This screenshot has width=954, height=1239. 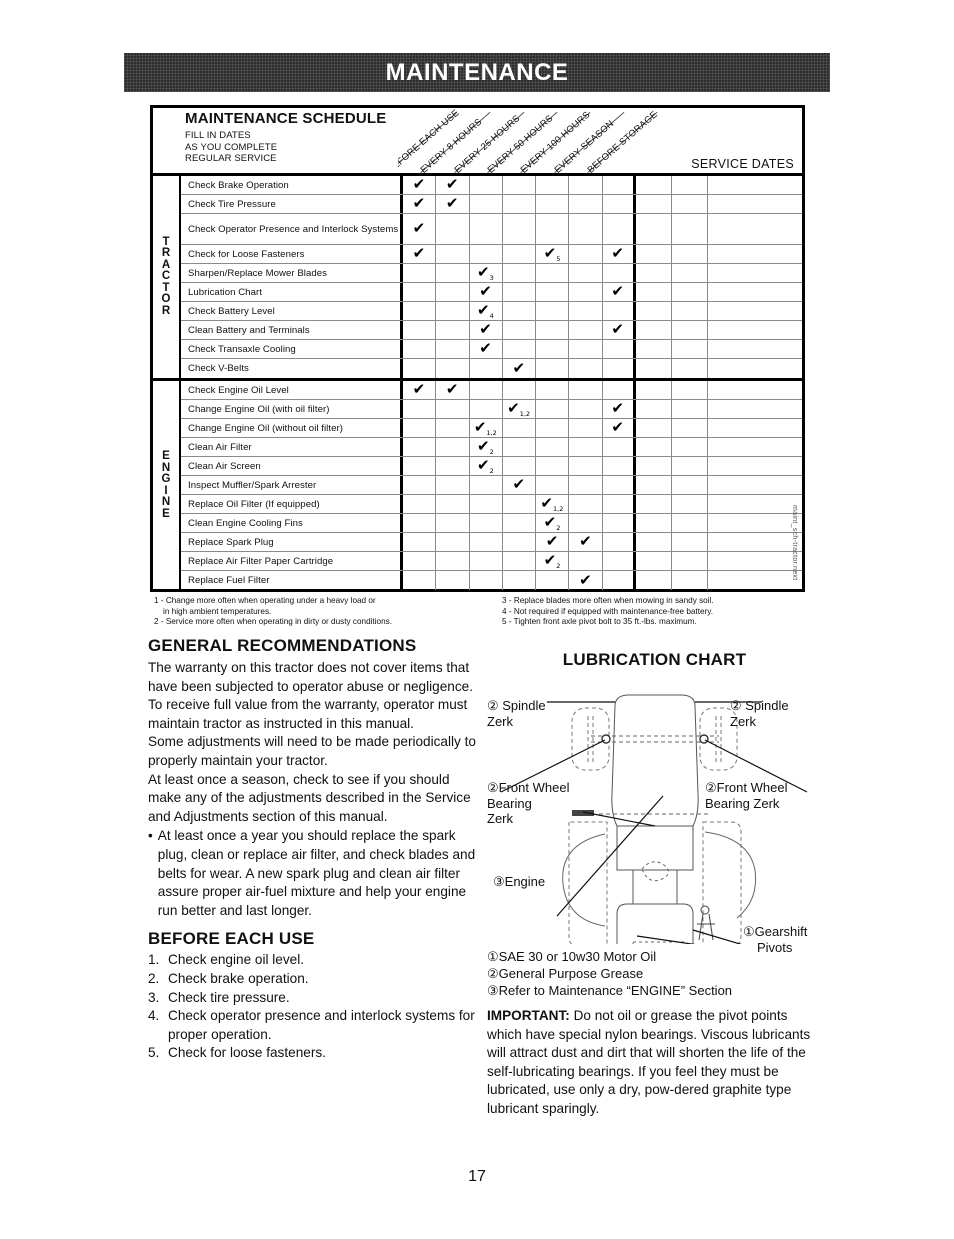 I want to click on task-label: Check Battery Level, so click(x=292, y=311).